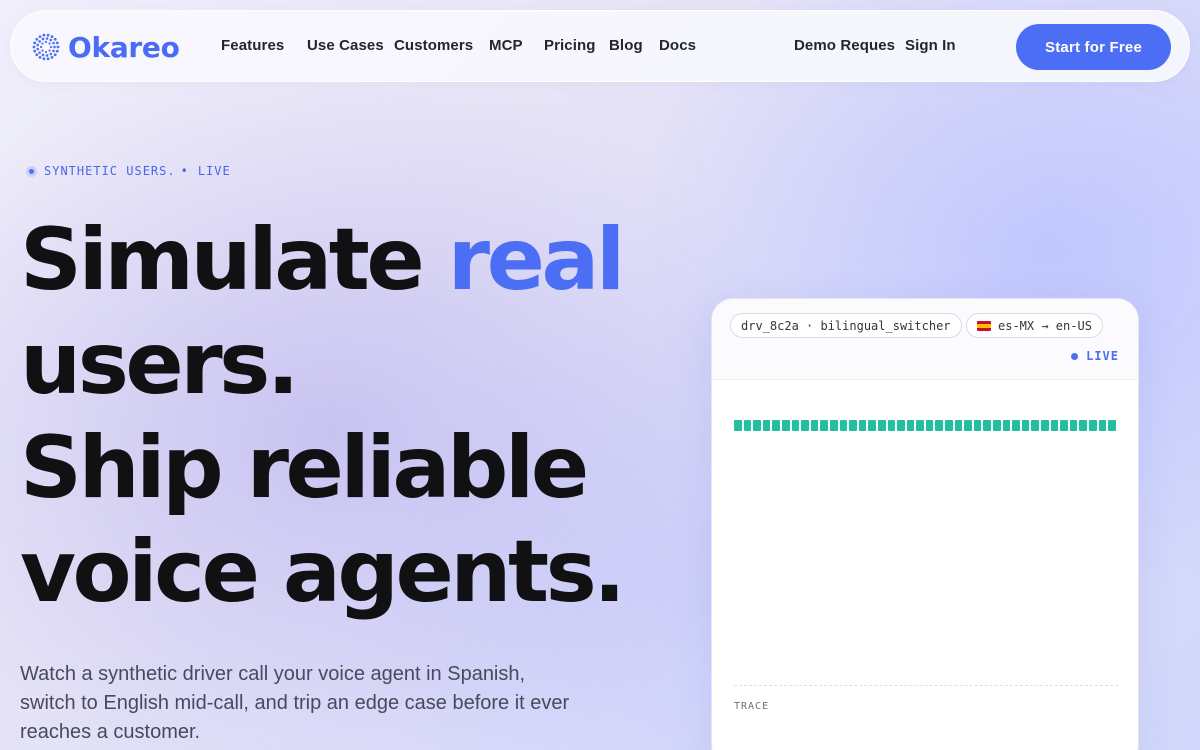 This screenshot has height=750, width=1200. Describe the element at coordinates (626, 45) in the screenshot. I see `nav-item-blog: Blog` at that location.